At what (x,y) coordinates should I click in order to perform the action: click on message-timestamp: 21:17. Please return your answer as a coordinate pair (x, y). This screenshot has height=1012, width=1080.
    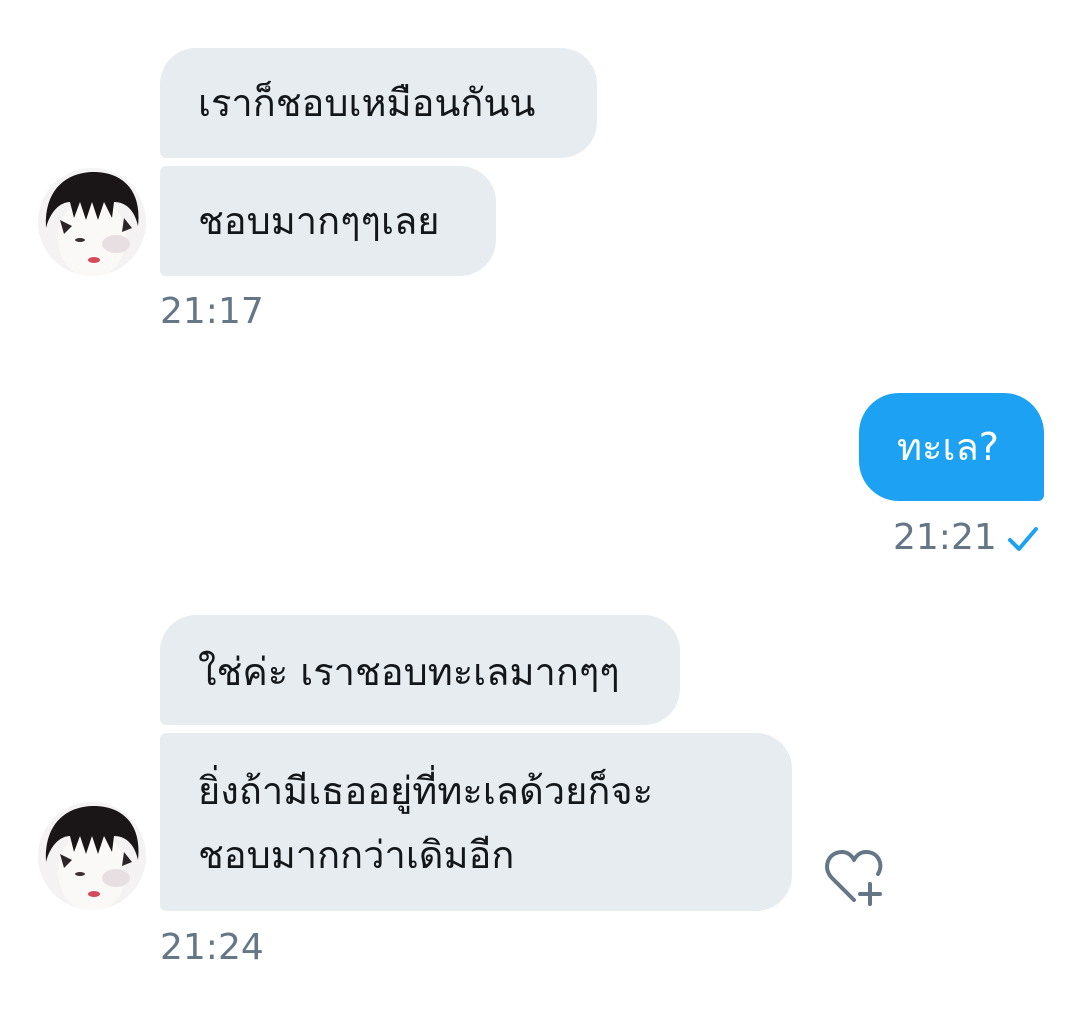
    Looking at the image, I should click on (212, 311).